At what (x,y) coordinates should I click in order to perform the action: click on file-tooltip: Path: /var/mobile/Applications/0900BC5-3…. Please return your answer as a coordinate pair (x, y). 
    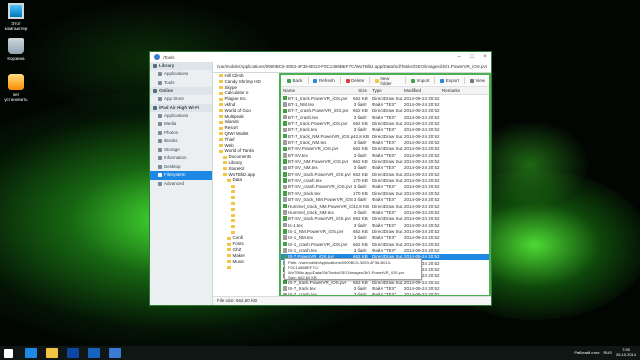
    Looking at the image, I should click on (353, 269).